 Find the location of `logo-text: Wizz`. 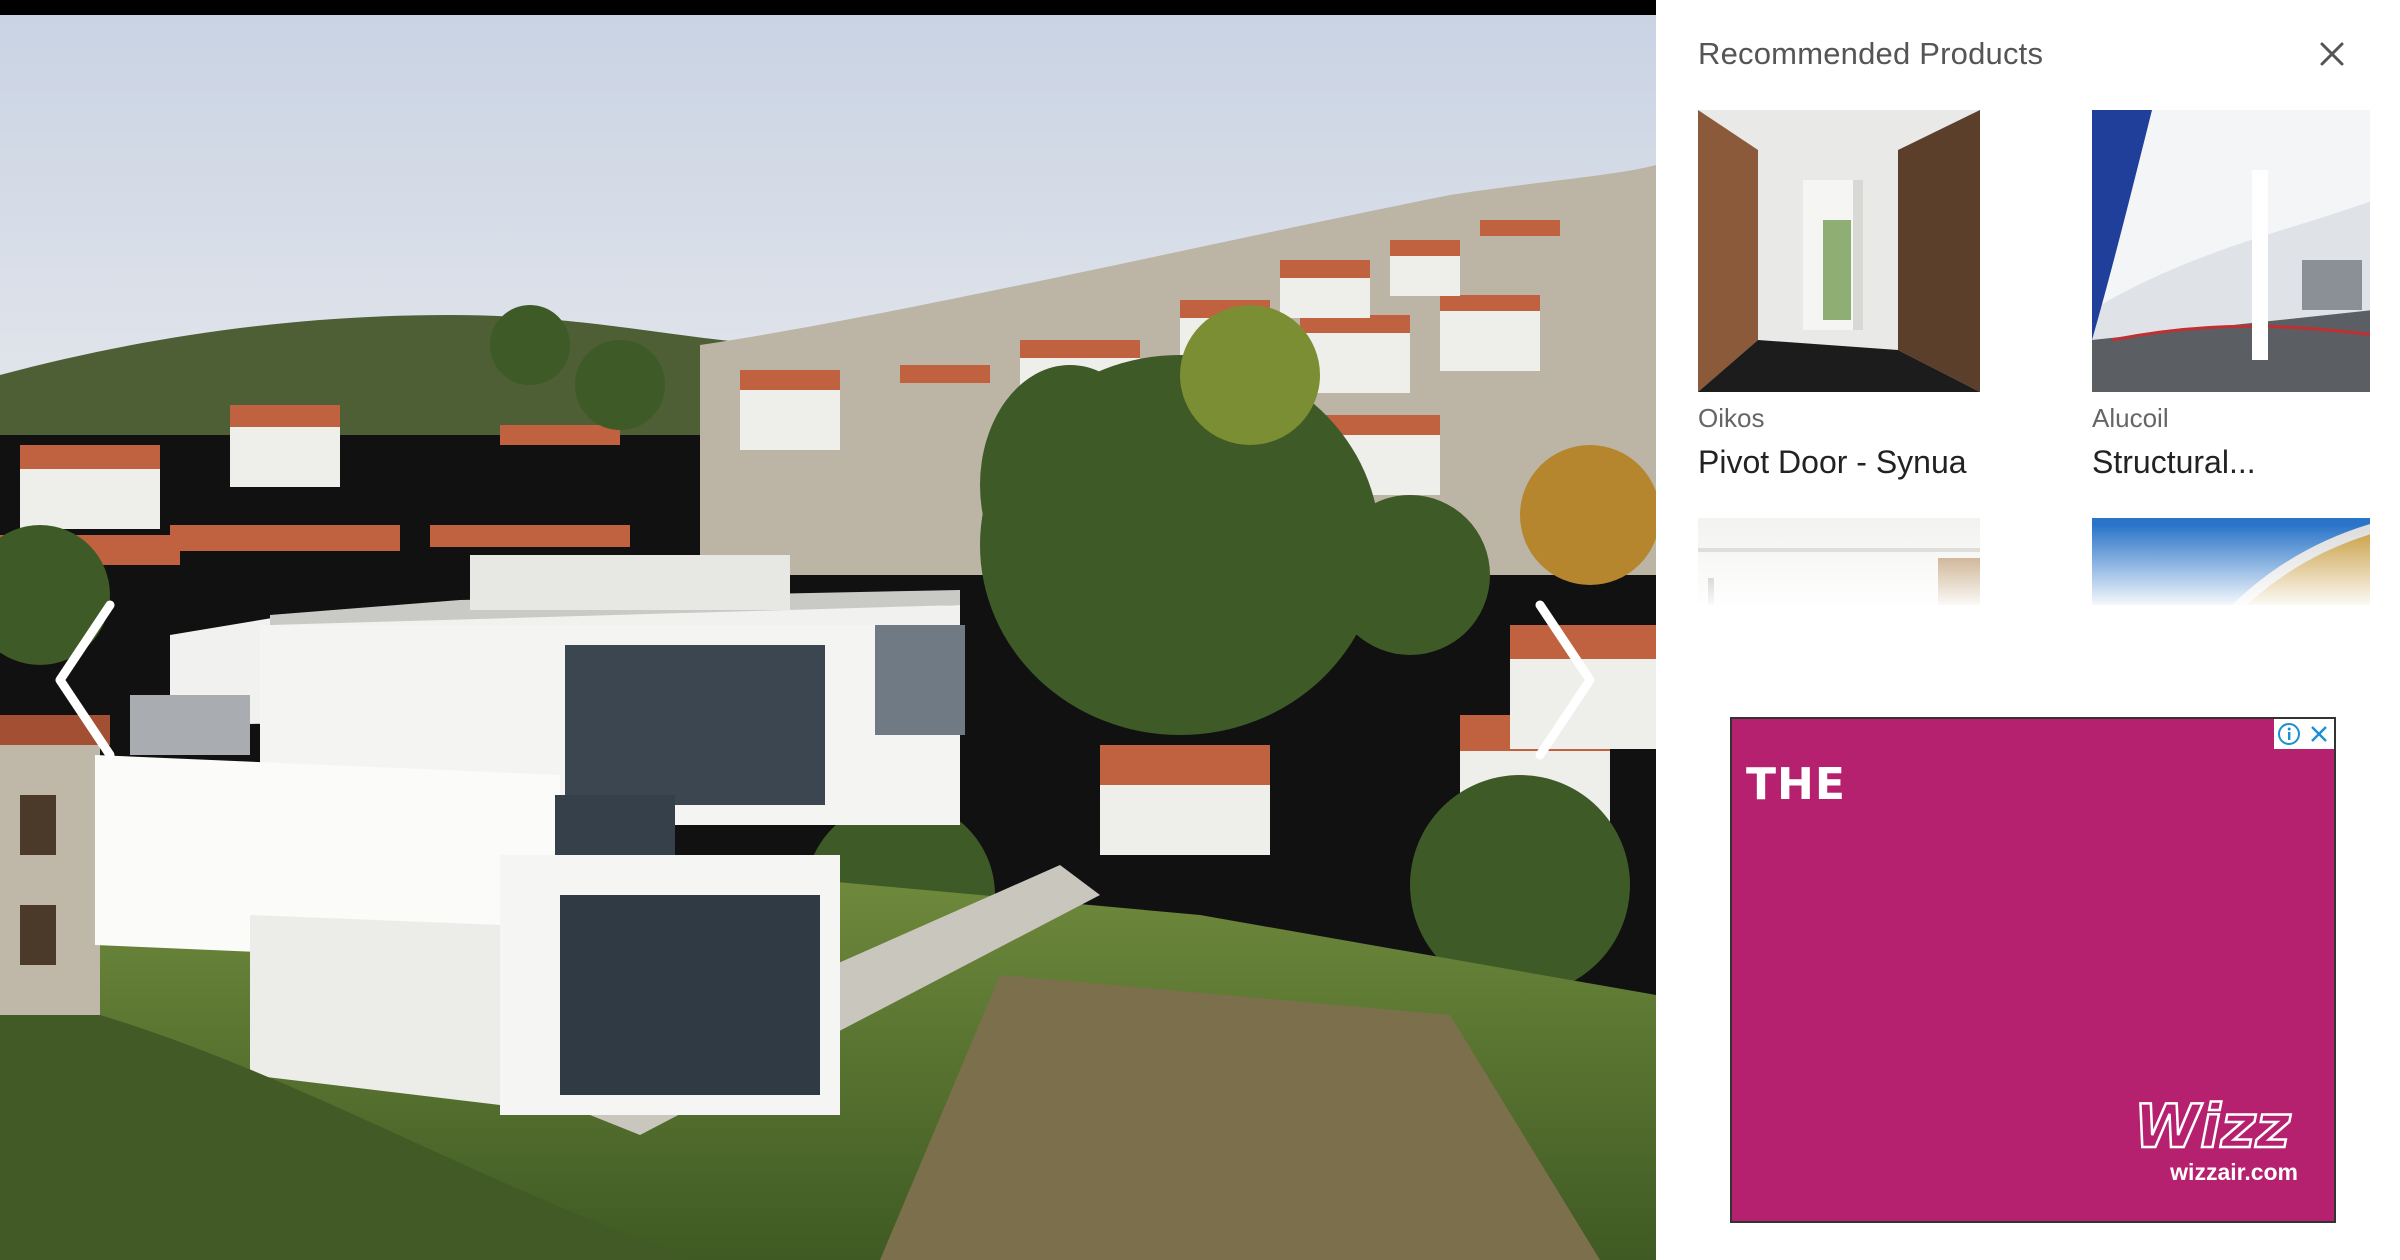

logo-text: Wizz is located at coordinates (2213, 1126).